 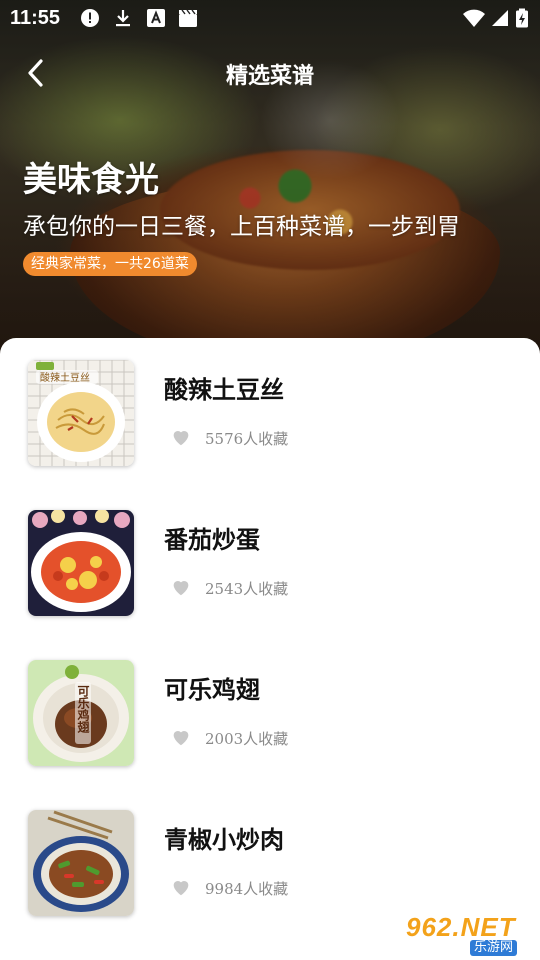 I want to click on recipe-name: 番茄炒蛋, so click(x=212, y=539).